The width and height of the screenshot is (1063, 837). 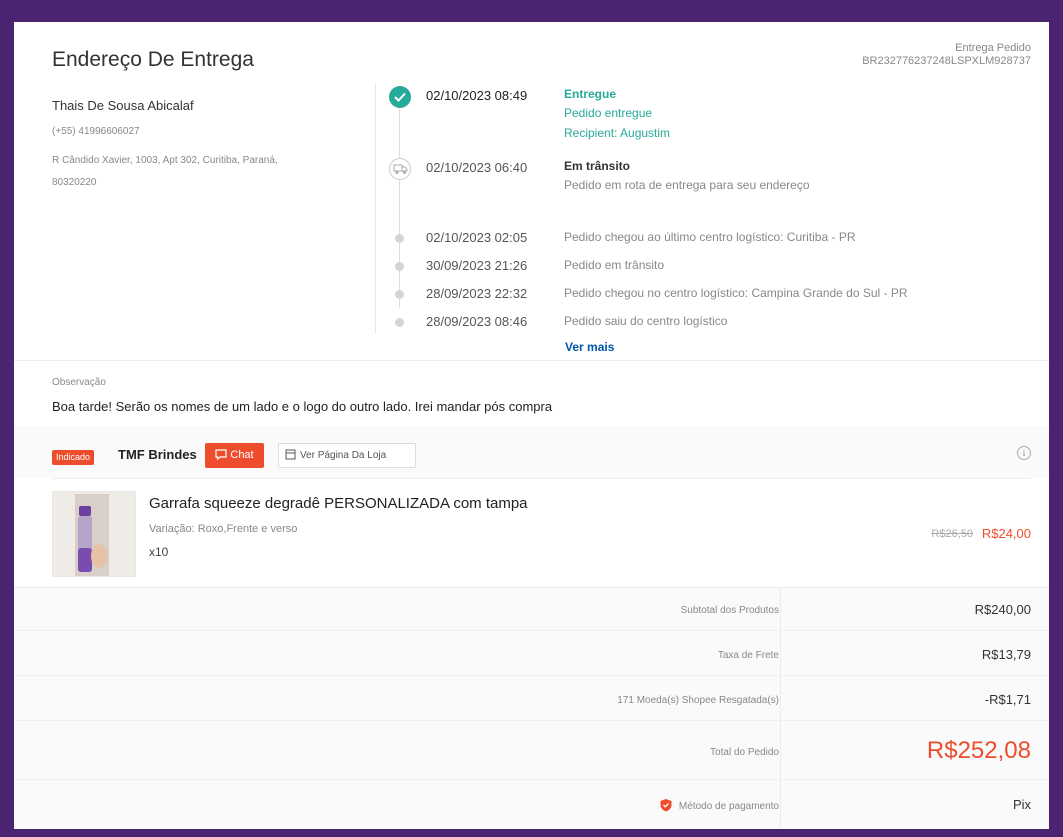 I want to click on summary-row-shipping: Taxa de Frete R$13,79, so click(x=531, y=653).